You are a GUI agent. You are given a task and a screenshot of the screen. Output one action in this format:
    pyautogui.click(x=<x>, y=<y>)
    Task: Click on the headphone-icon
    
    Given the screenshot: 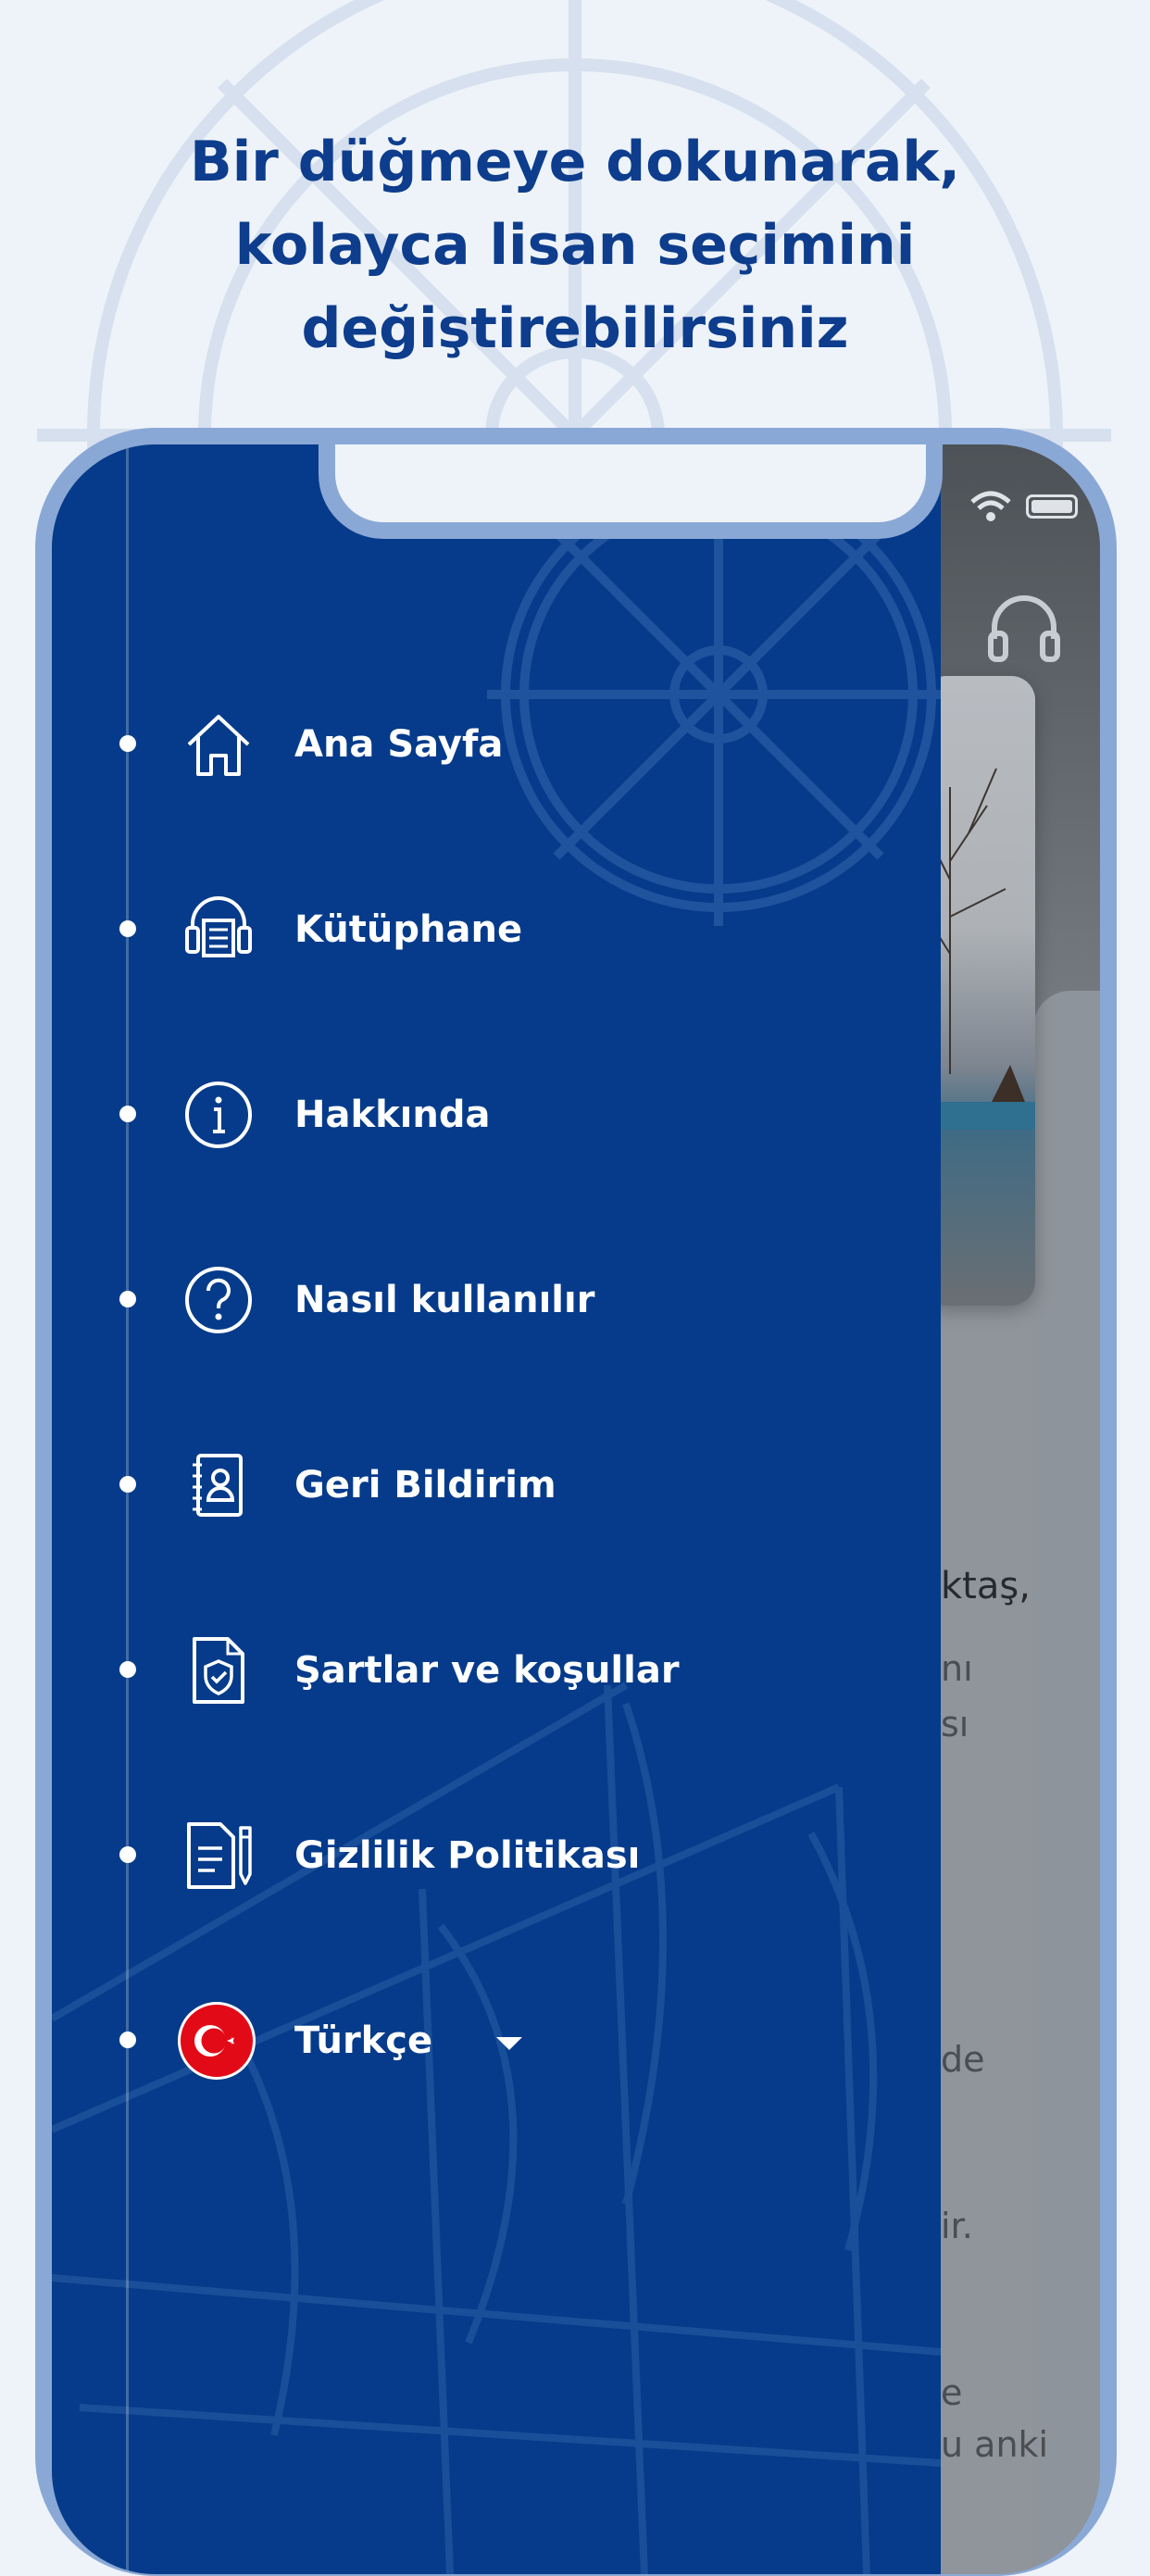 What is the action you would take?
    pyautogui.click(x=1024, y=628)
    